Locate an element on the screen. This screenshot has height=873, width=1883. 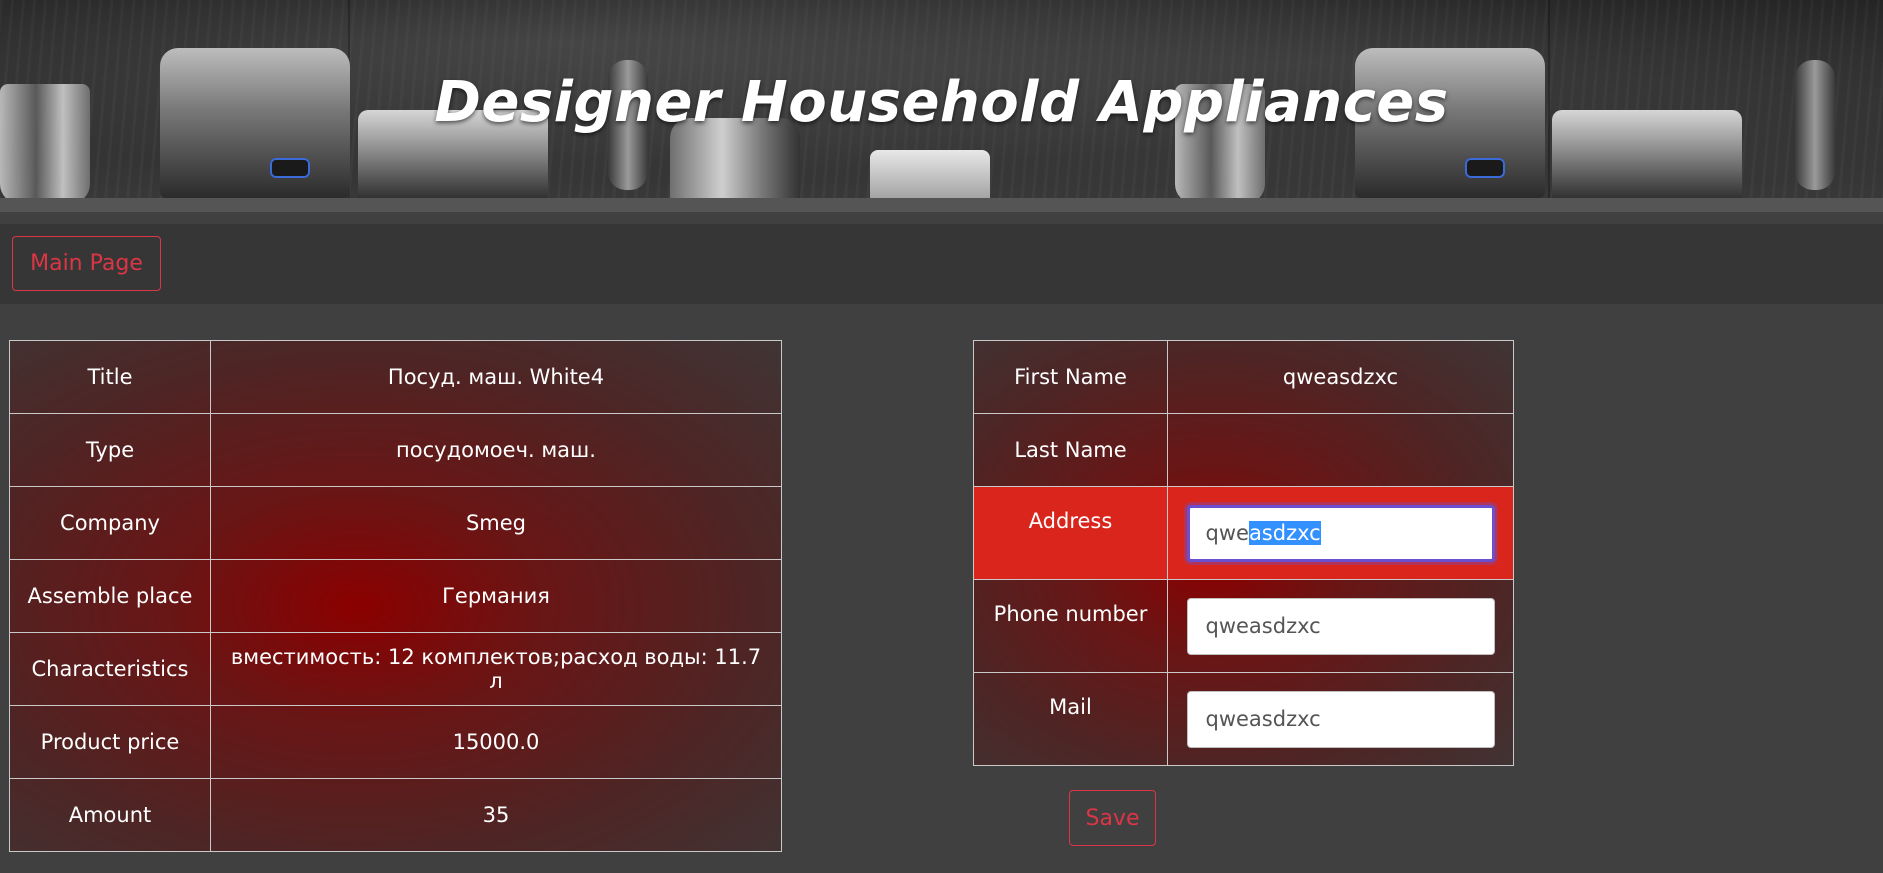
phone-number-cell: qweasdzxc is located at coordinates (1340, 626).